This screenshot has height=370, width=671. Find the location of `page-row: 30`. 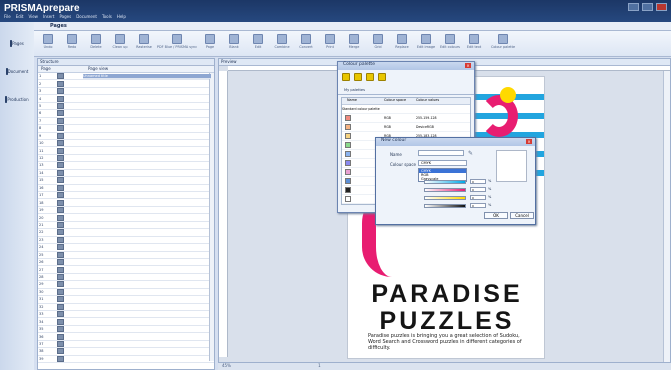

page-row: 30 is located at coordinates (126, 292).